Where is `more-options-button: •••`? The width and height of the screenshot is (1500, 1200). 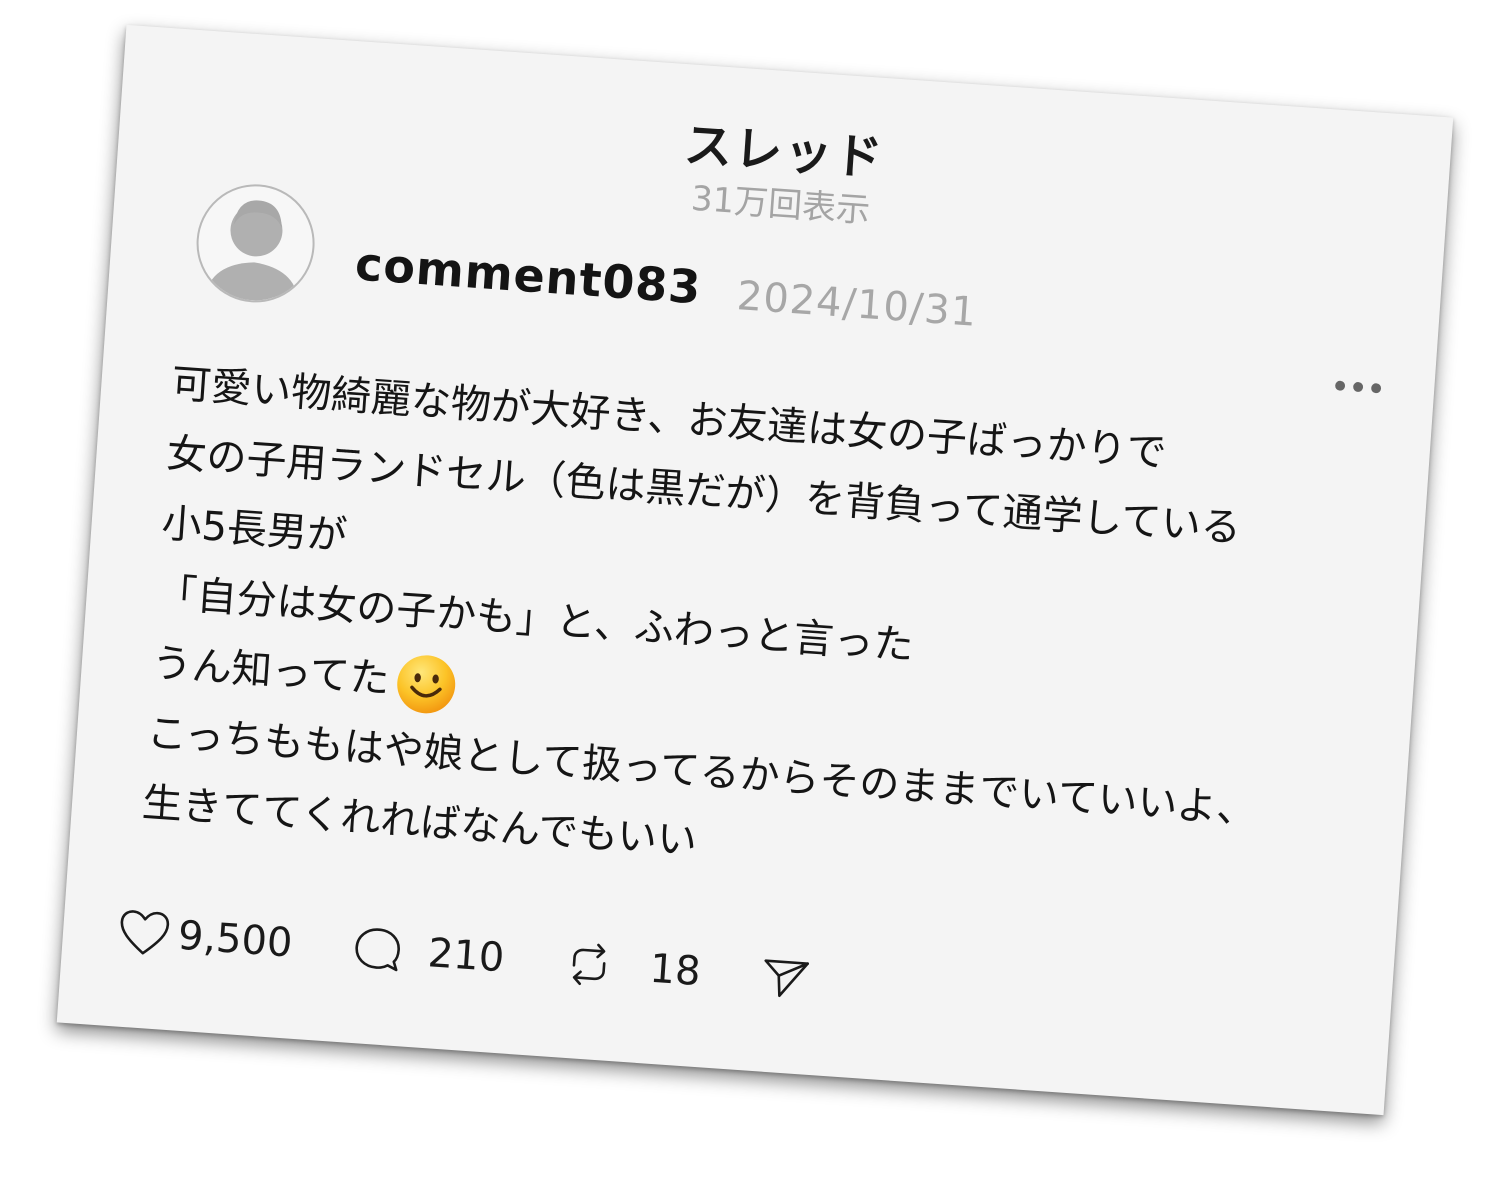
more-options-button: ••• is located at coordinates (1357, 389).